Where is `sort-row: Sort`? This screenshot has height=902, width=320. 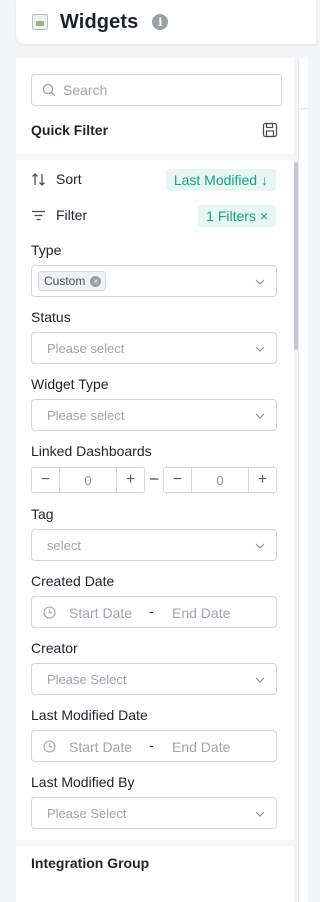 sort-row: Sort is located at coordinates (56, 179).